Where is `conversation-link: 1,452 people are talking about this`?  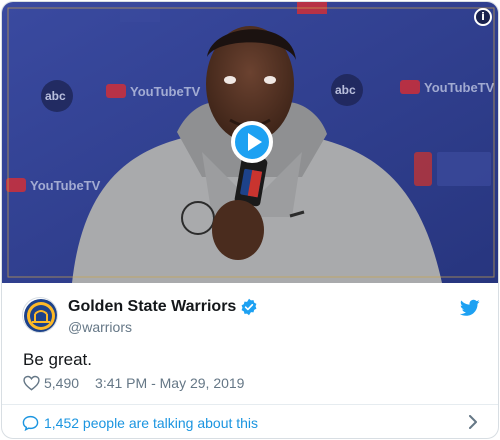
conversation-link: 1,452 people are talking about this is located at coordinates (252, 423).